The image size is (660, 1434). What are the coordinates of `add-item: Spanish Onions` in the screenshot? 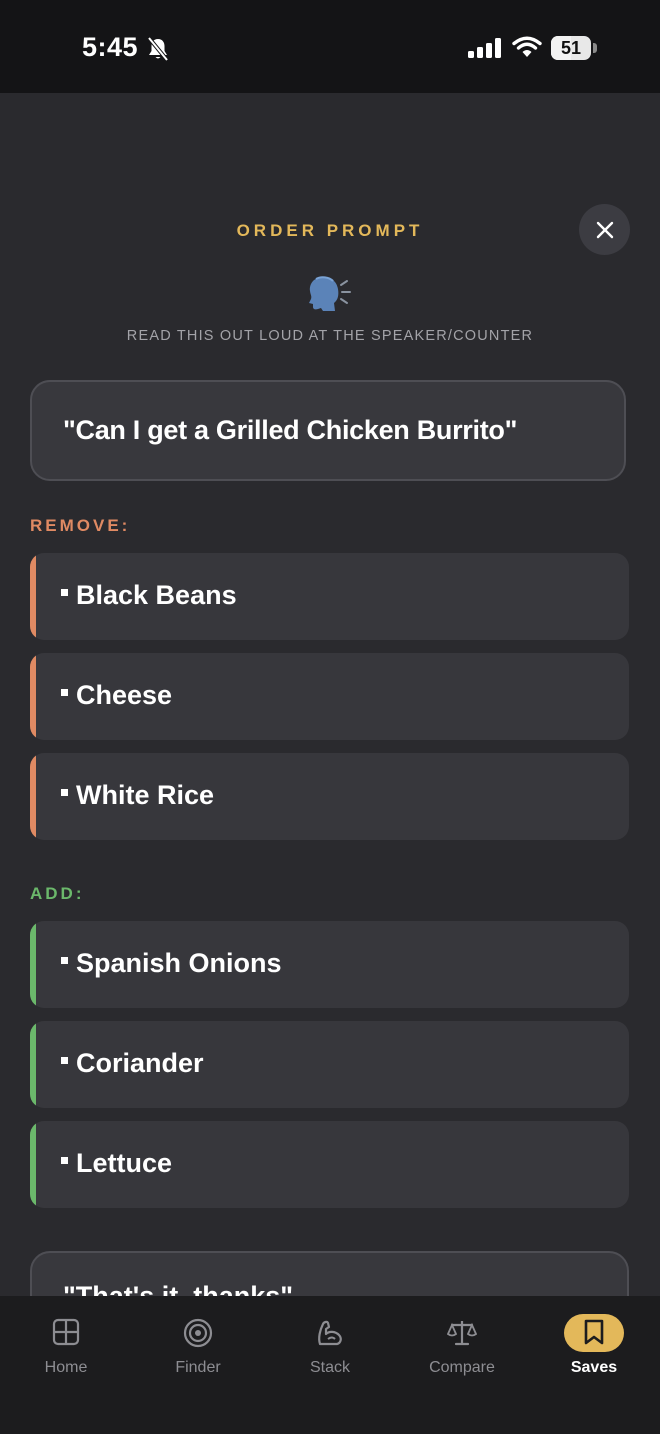 It's located at (329, 964).